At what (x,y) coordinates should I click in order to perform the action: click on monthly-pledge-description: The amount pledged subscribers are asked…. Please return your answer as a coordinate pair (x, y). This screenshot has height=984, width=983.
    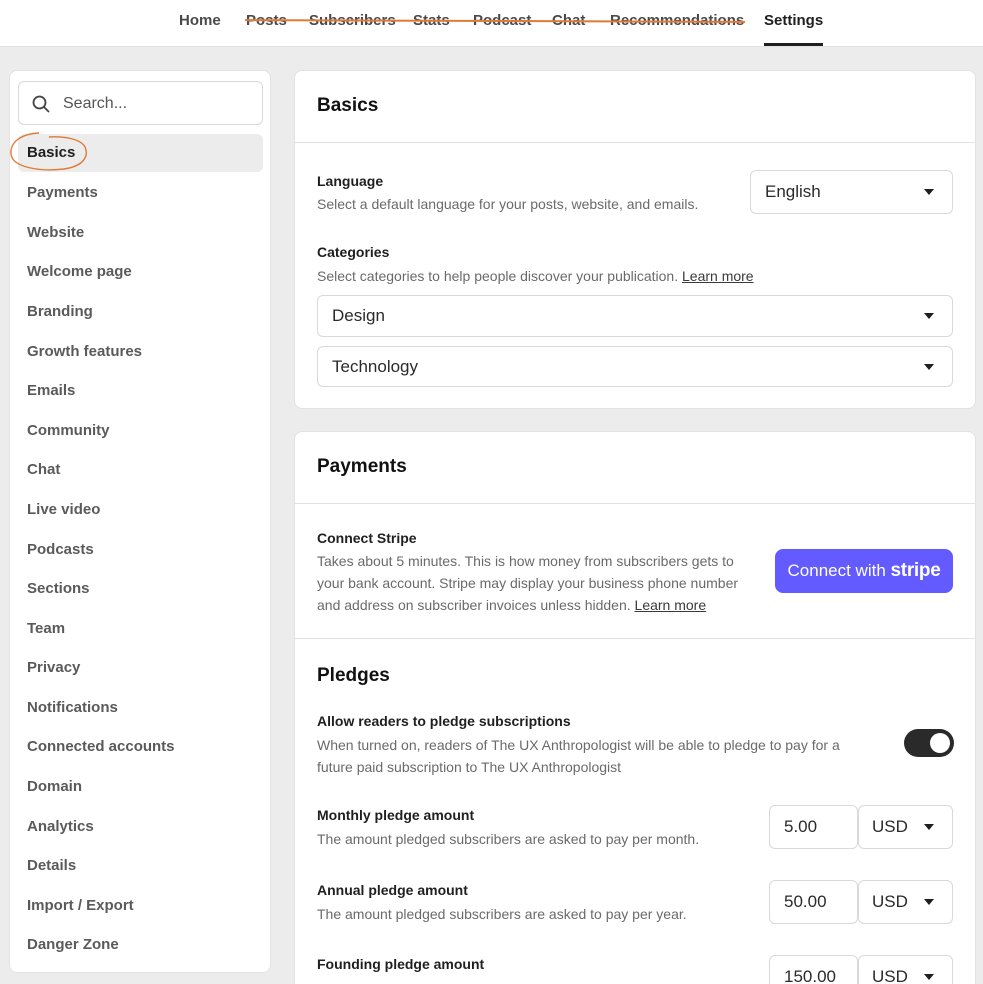
    Looking at the image, I should click on (508, 839).